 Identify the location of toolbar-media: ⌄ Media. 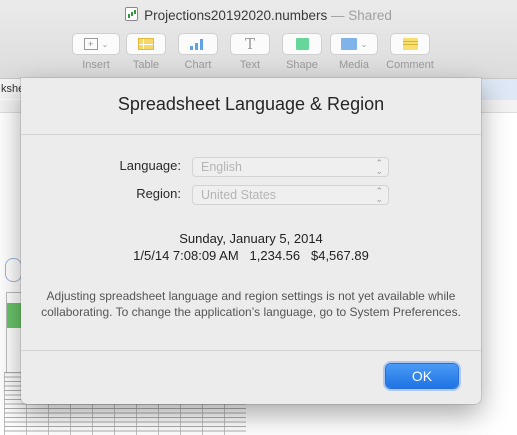
(354, 52).